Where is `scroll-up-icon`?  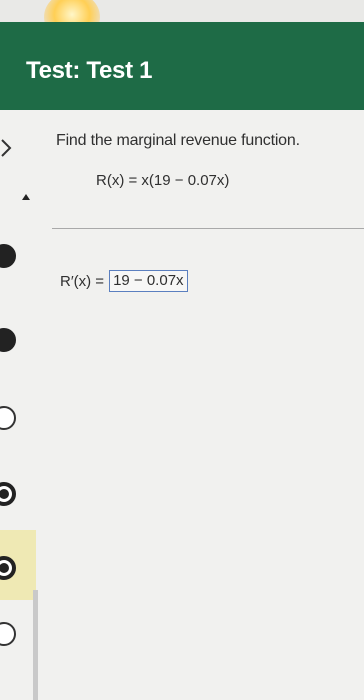 scroll-up-icon is located at coordinates (26, 197).